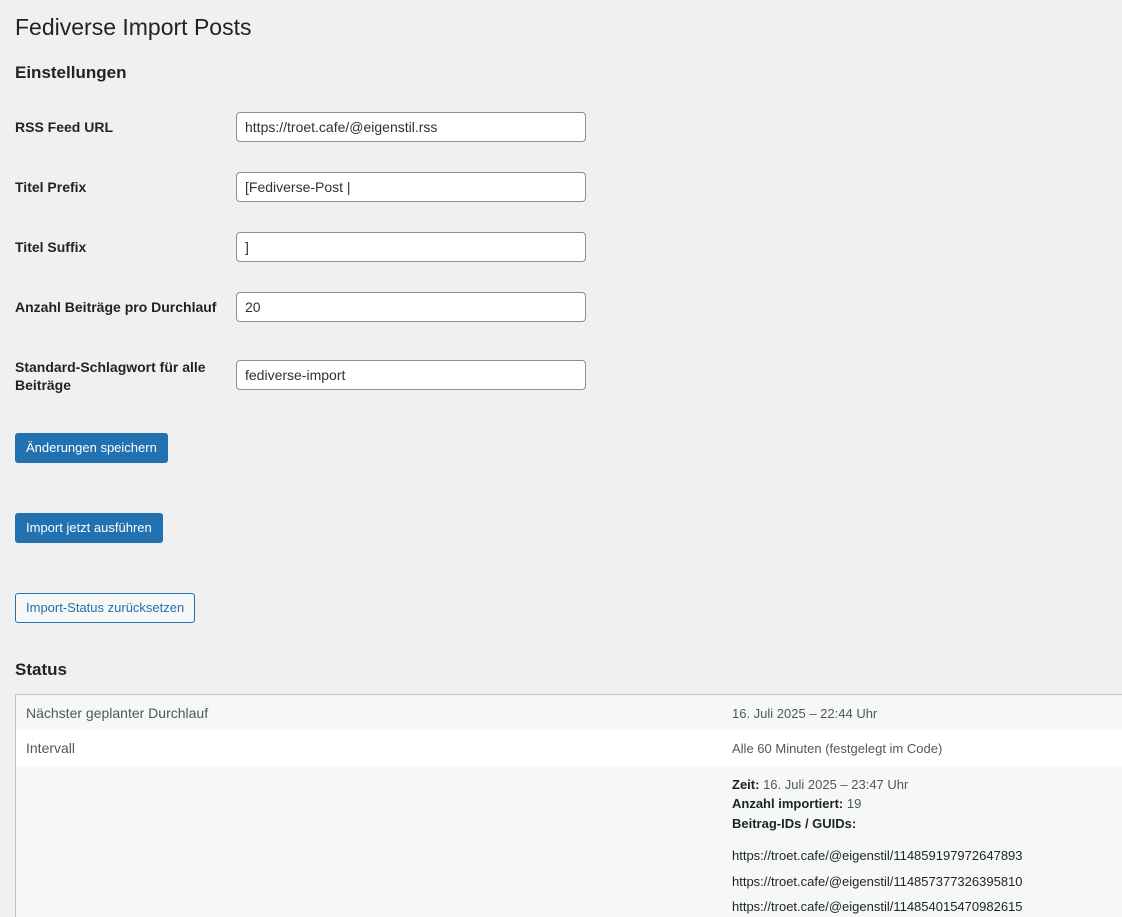 The height and width of the screenshot is (917, 1122). I want to click on last-run-time: Zeit: 16. Juli 2025 – 23:47 Uhr, so click(820, 785).